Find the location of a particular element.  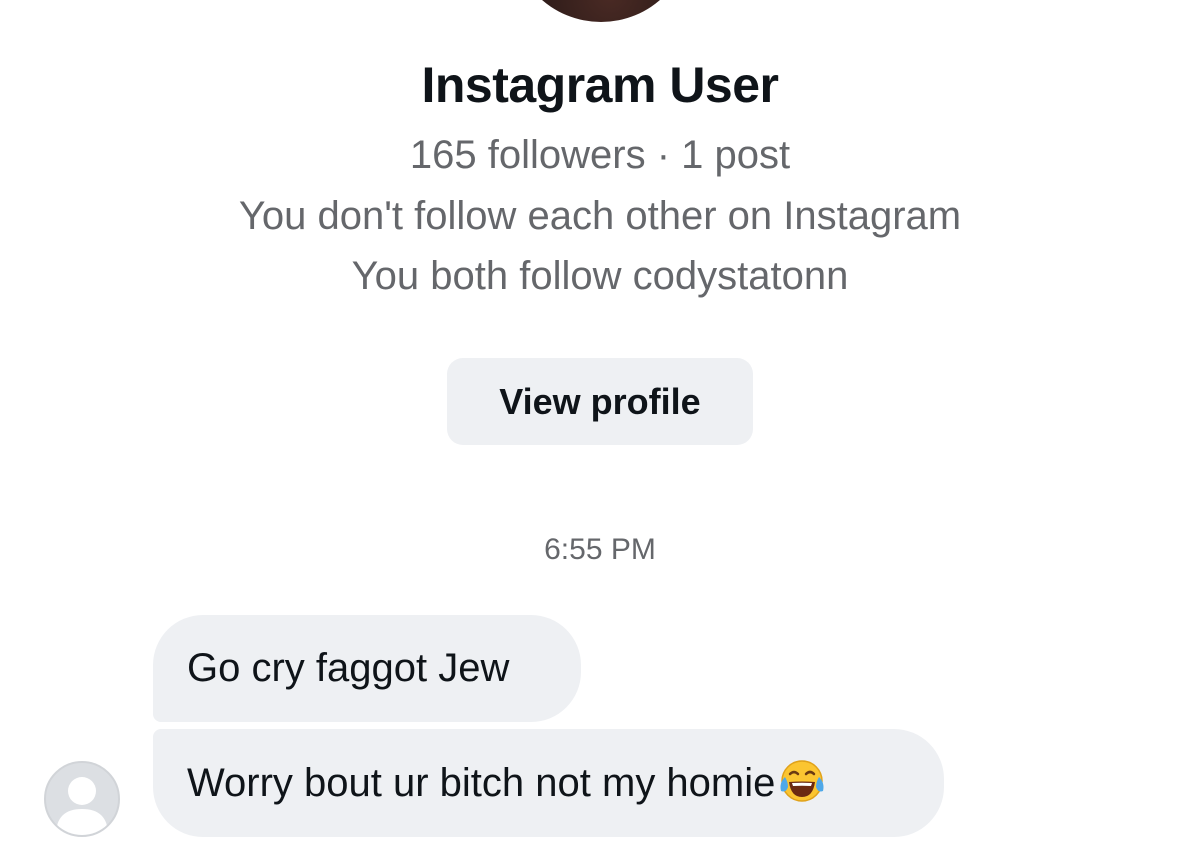

mutual-follow: You both follow codystatonn is located at coordinates (600, 276).